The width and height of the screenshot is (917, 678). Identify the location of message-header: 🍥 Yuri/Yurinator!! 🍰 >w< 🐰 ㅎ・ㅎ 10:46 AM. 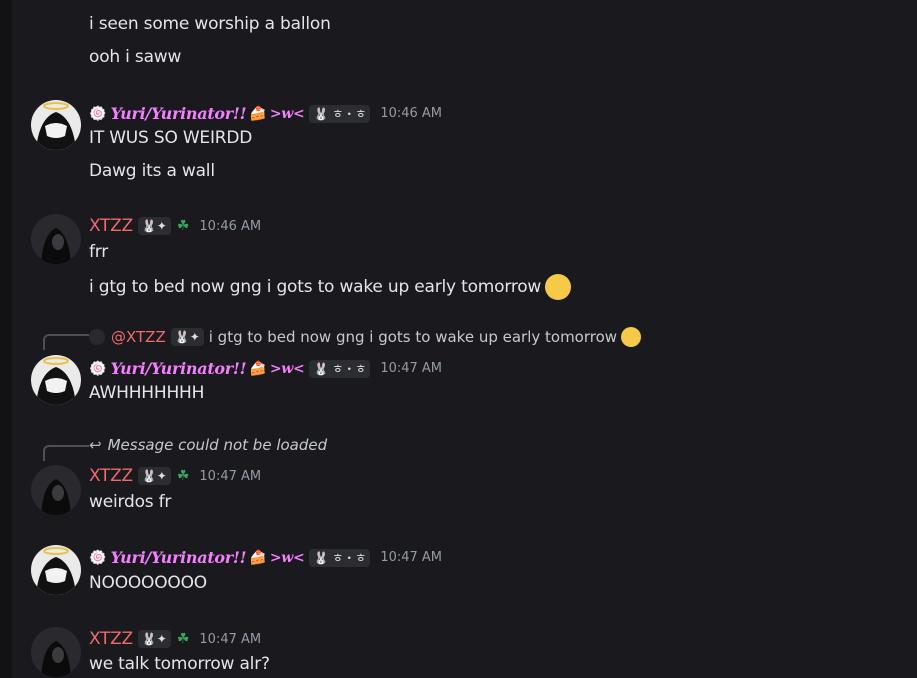
(265, 113).